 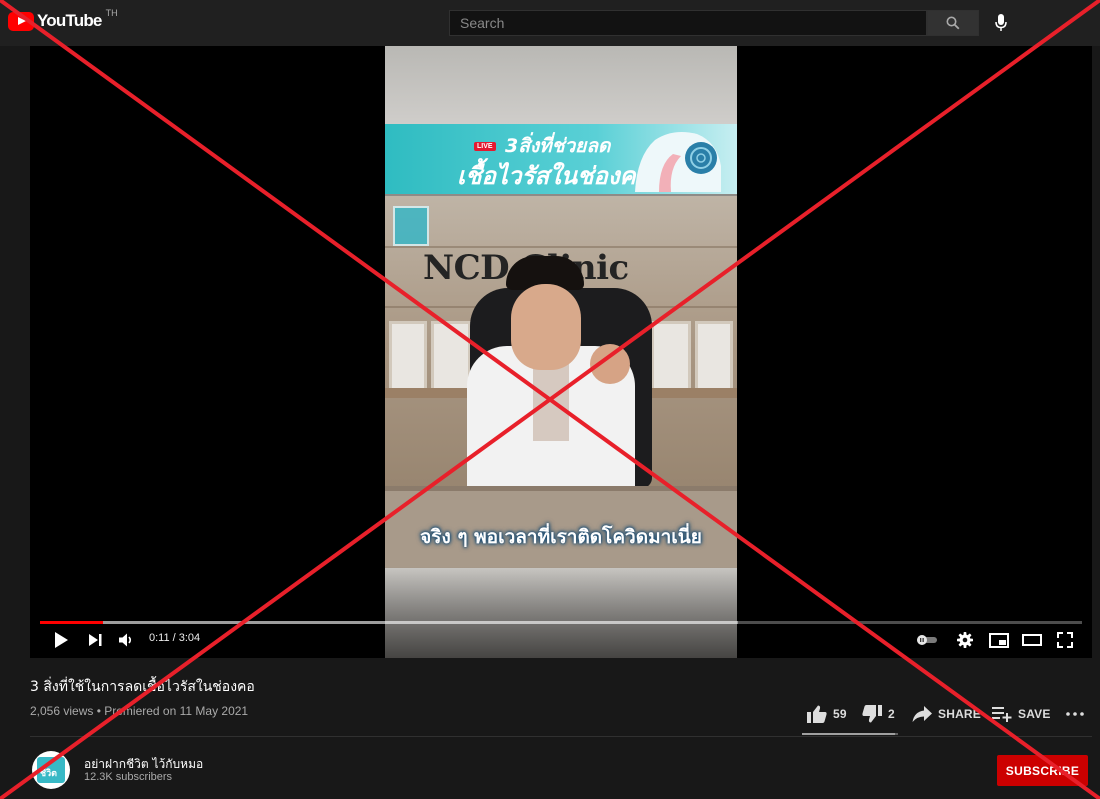 I want to click on like-count: 59, so click(x=840, y=714).